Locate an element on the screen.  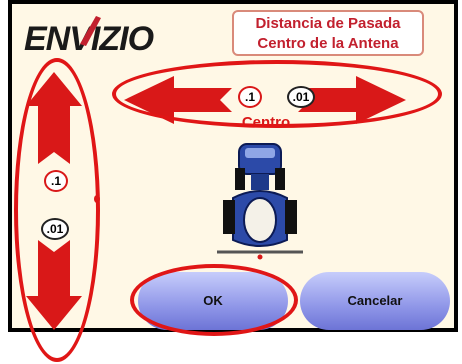
envizio-logo: ENVIZIO is located at coordinates (89, 37).